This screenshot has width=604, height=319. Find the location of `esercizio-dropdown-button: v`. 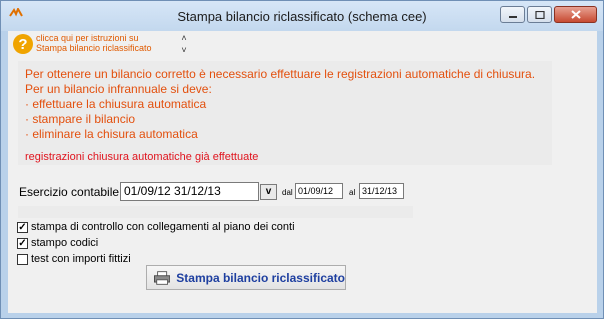

esercizio-dropdown-button: v is located at coordinates (268, 192).